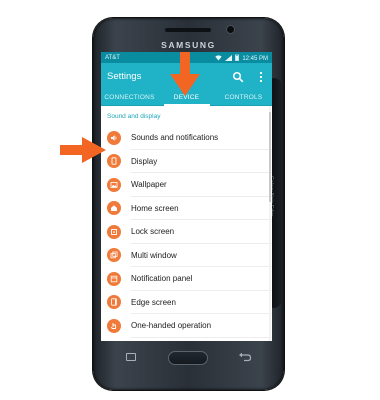  I want to click on more-options-icon, so click(261, 76).